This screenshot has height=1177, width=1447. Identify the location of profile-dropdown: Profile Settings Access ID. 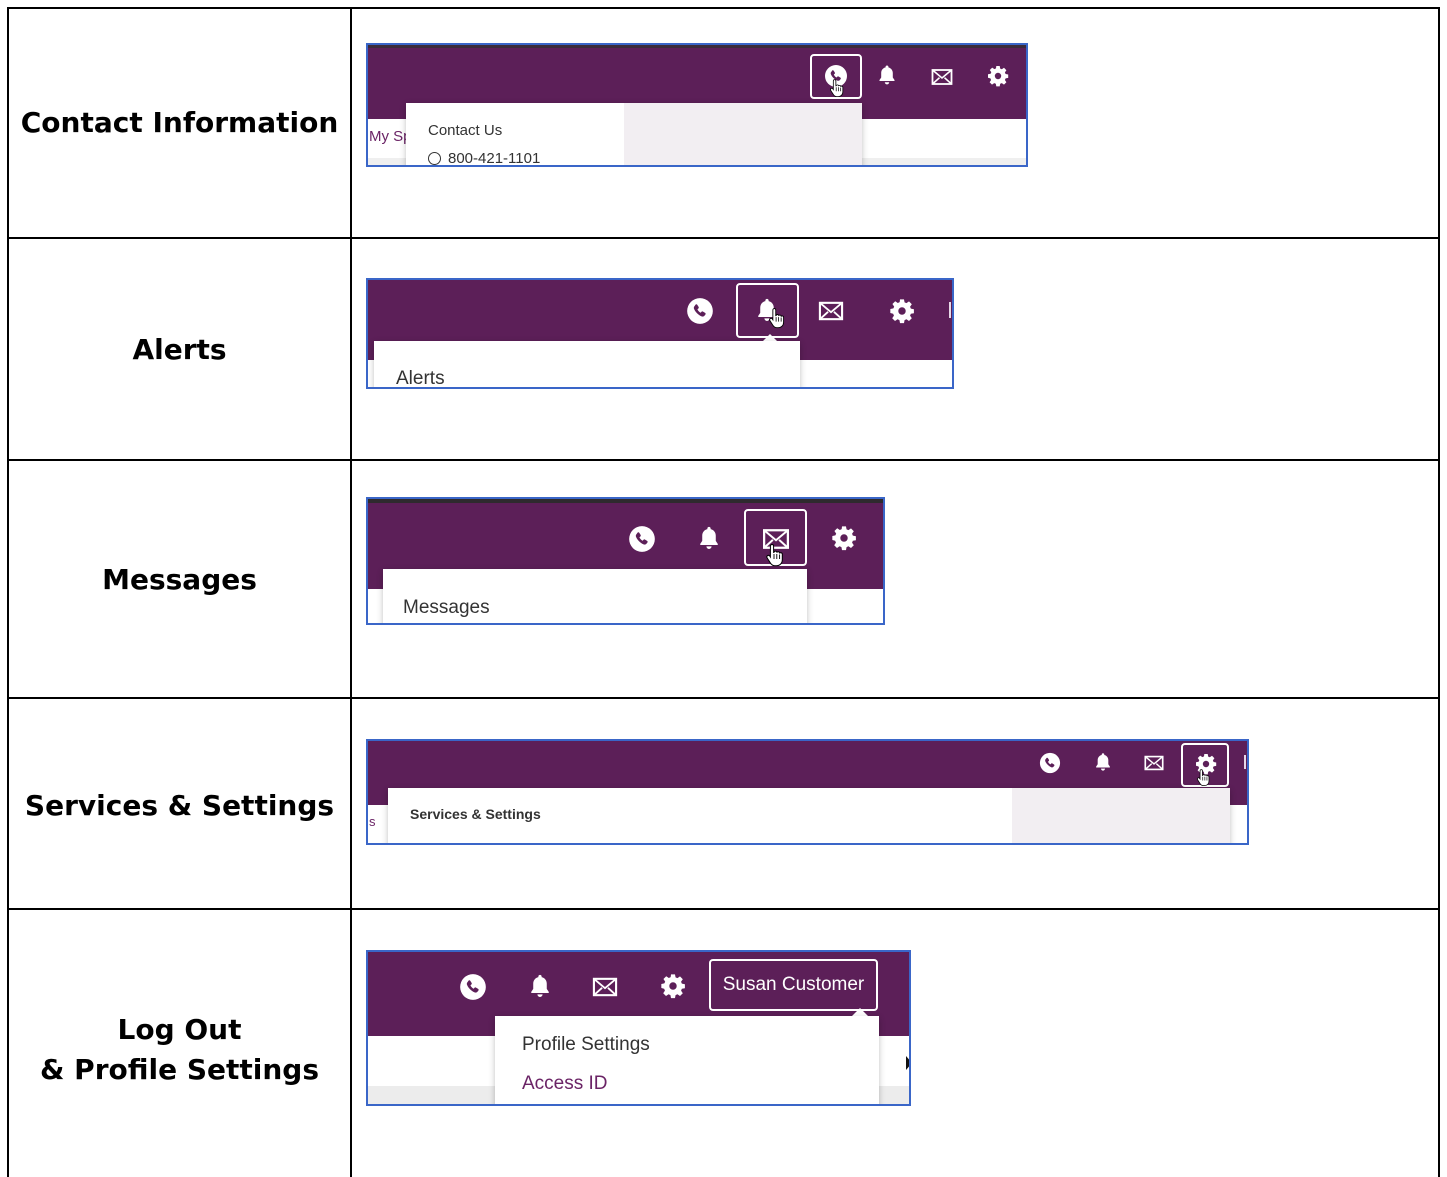
(687, 1060).